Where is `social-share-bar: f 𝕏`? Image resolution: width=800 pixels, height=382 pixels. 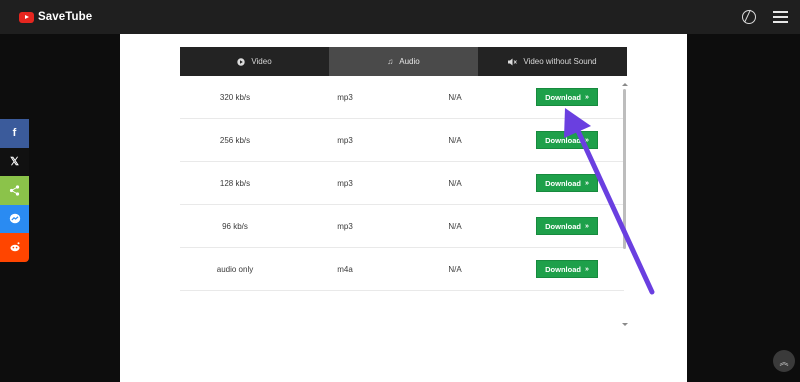
social-share-bar: f 𝕏 is located at coordinates (14, 190).